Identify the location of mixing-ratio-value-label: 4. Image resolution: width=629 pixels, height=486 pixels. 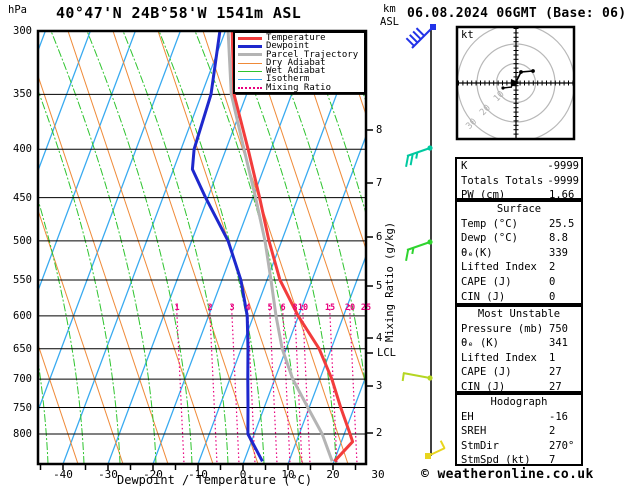
(248, 308).